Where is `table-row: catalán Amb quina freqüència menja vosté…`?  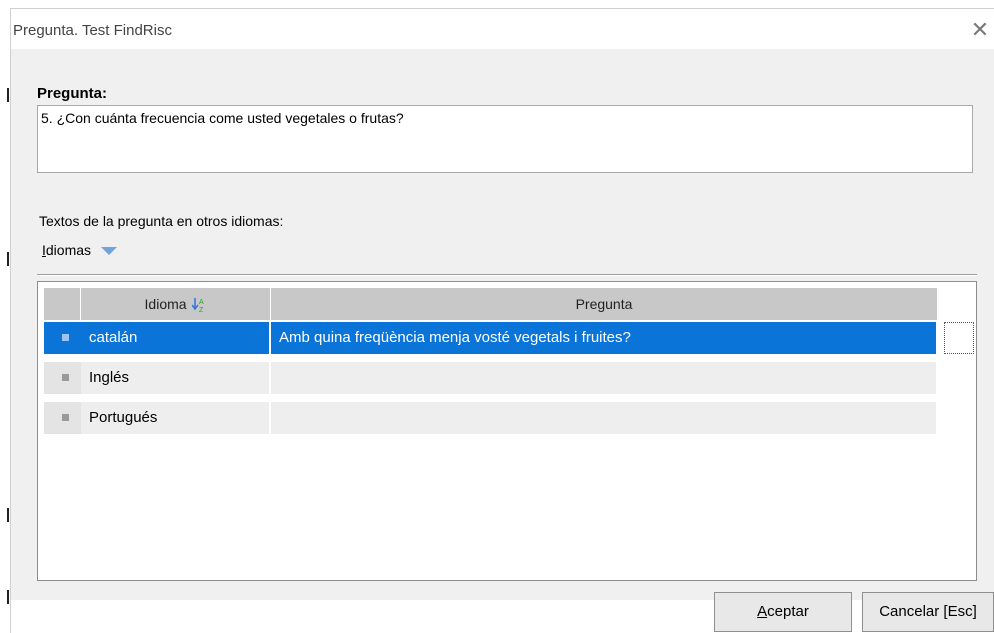
table-row: catalán Amb quina freqüència menja vosté… is located at coordinates (491, 338).